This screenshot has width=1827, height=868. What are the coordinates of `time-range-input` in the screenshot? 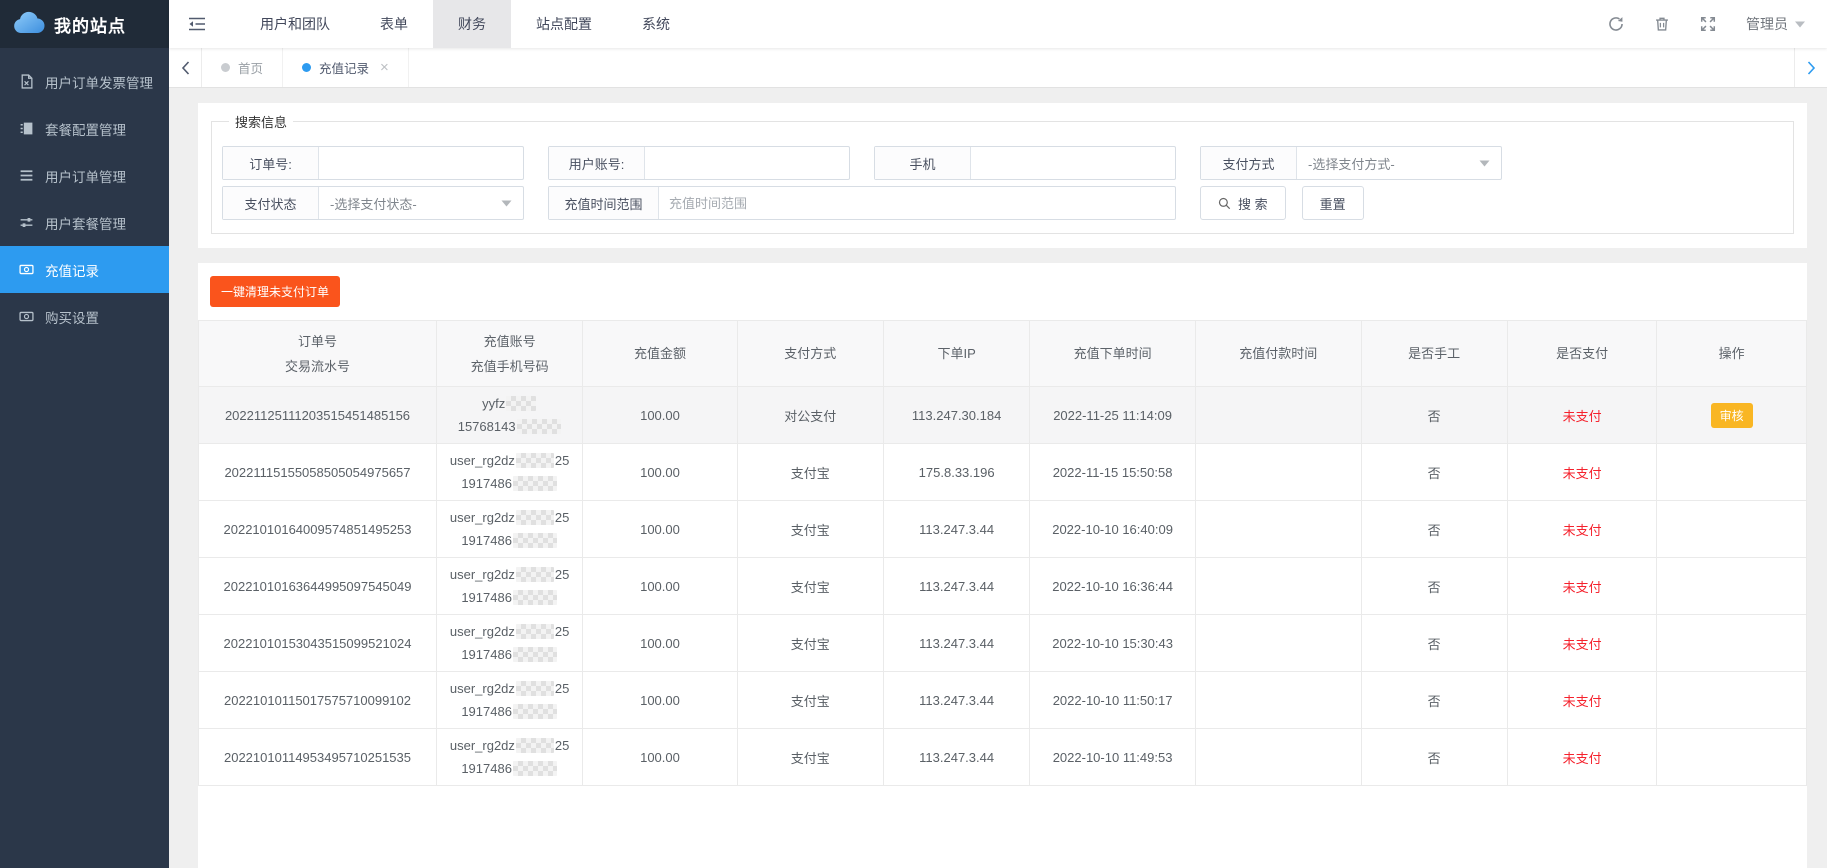 It's located at (917, 203).